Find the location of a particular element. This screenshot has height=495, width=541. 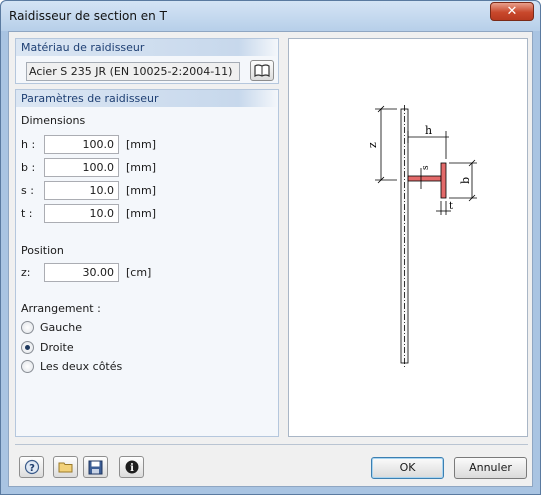

diagram-label-h: h is located at coordinates (428, 130).